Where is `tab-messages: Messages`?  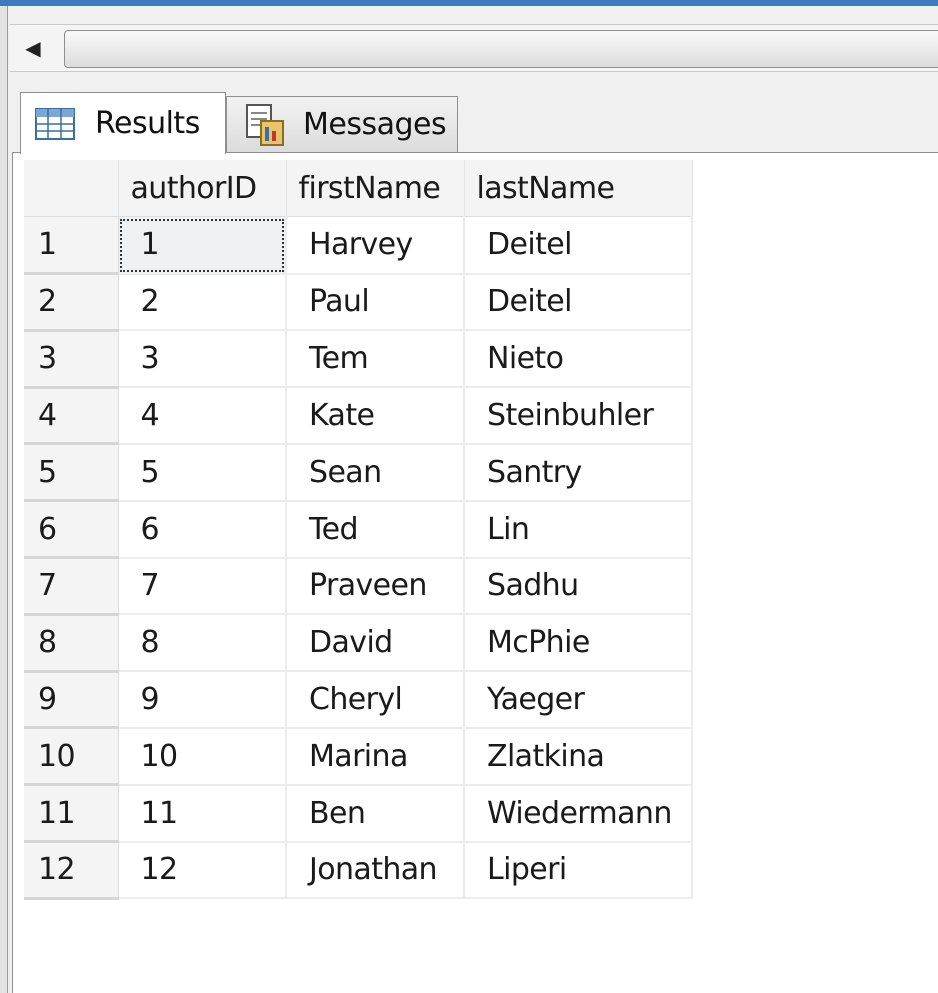 tab-messages: Messages is located at coordinates (342, 124).